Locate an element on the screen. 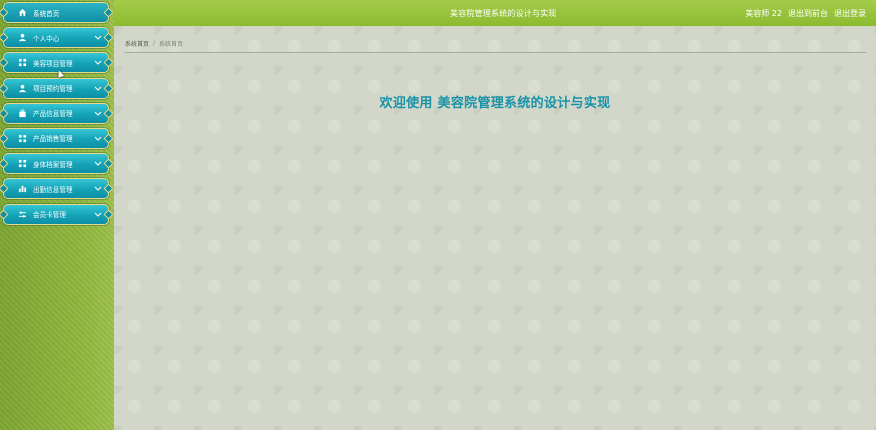 Image resolution: width=876 pixels, height=430 pixels. sidebar-item-product-info: 产品信息管理 is located at coordinates (56, 113).